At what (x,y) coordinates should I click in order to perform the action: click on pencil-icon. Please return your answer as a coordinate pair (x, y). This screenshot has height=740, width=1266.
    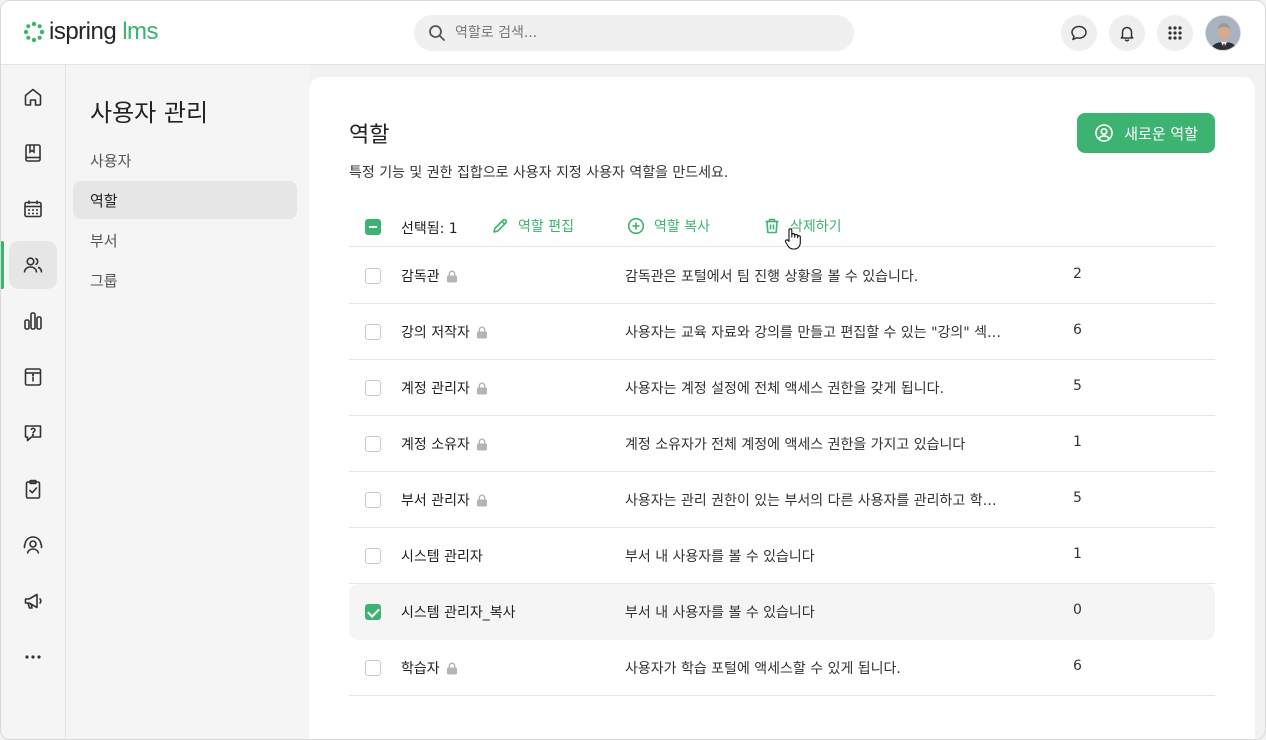
    Looking at the image, I should click on (500, 225).